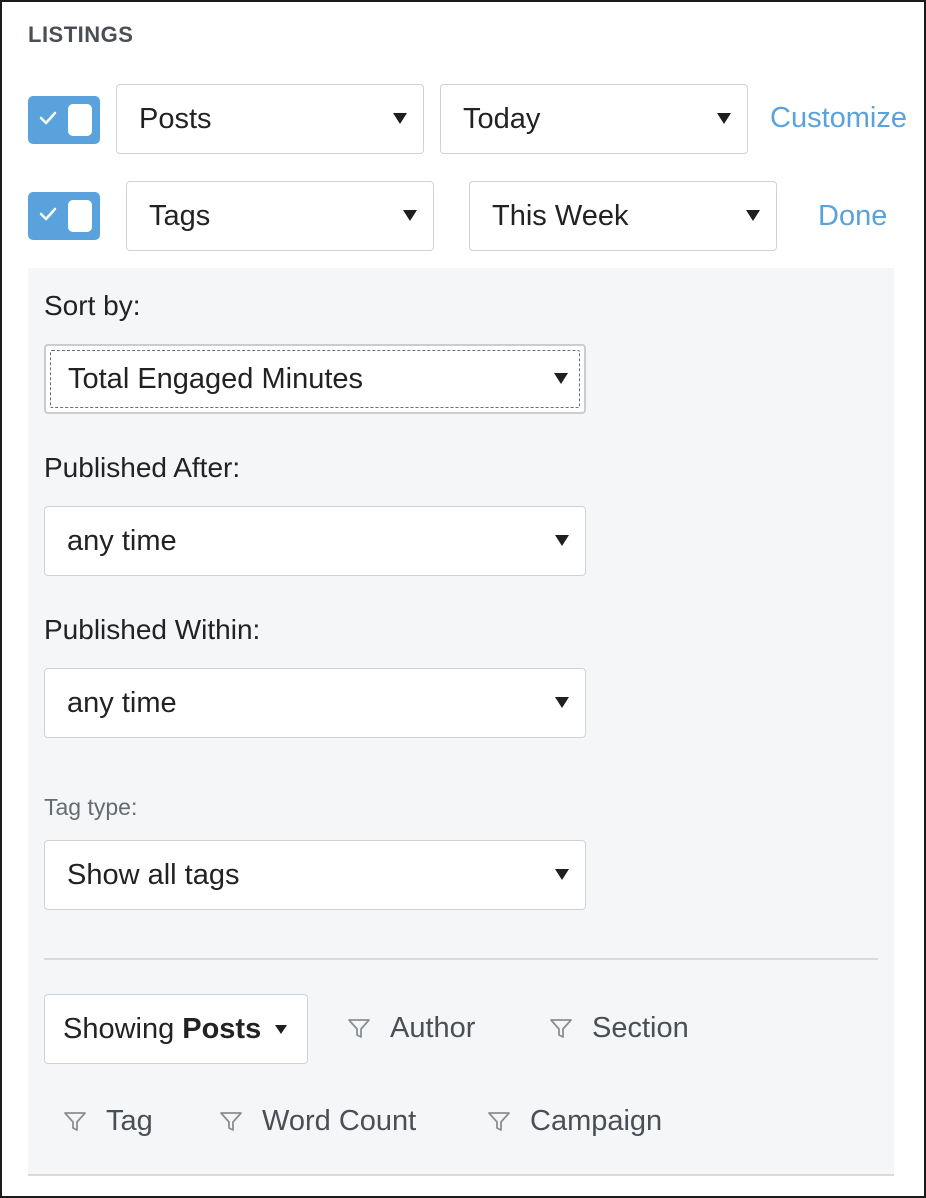  What do you see at coordinates (91, 807) in the screenshot?
I see `tag-type-label: Tag type:` at bounding box center [91, 807].